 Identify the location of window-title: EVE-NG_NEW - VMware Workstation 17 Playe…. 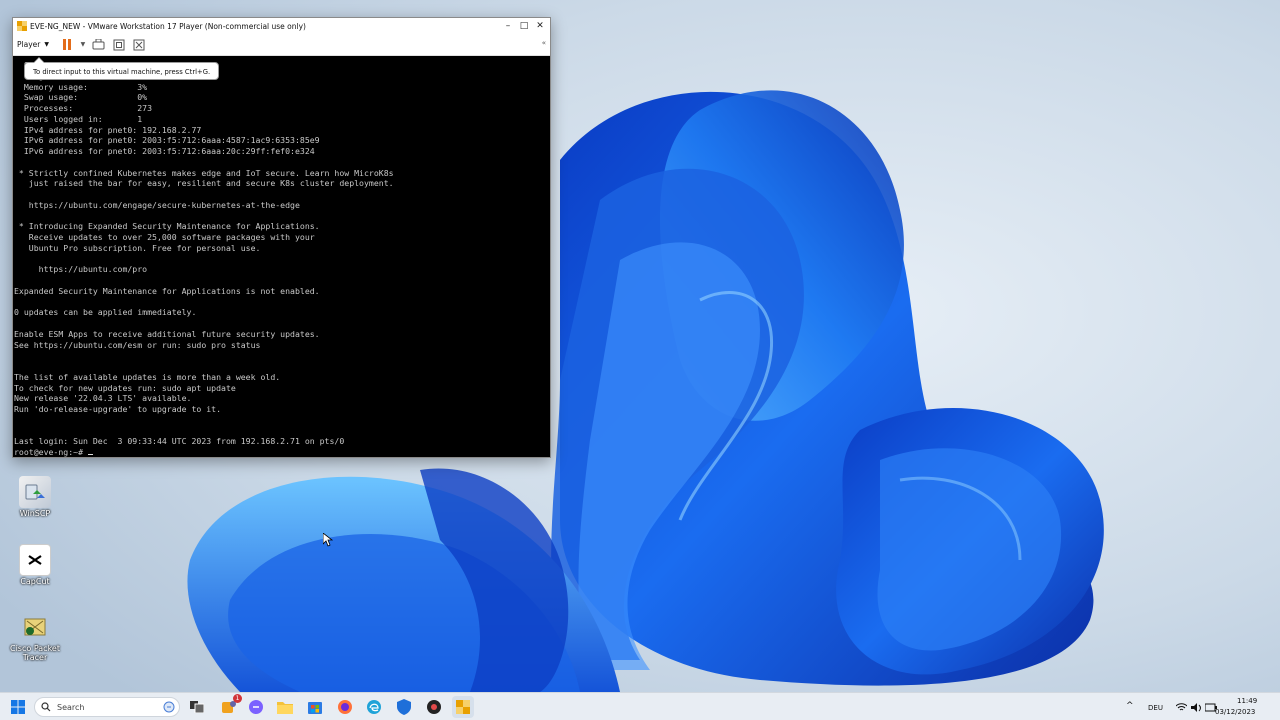
(168, 26).